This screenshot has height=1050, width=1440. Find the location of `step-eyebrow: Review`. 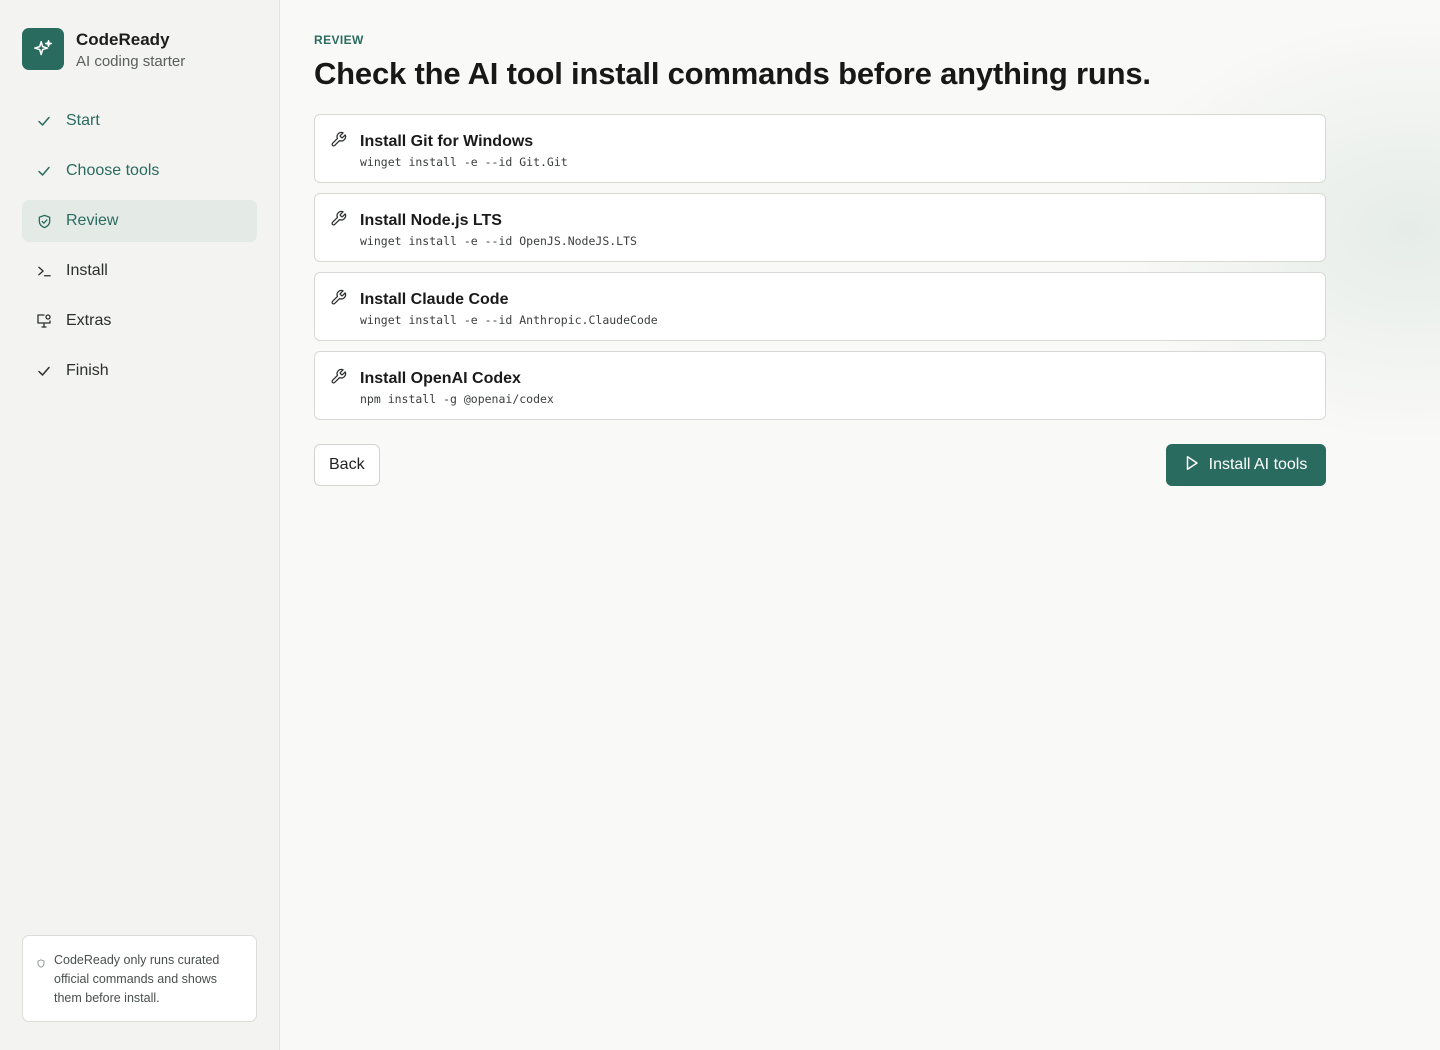

step-eyebrow: Review is located at coordinates (339, 40).